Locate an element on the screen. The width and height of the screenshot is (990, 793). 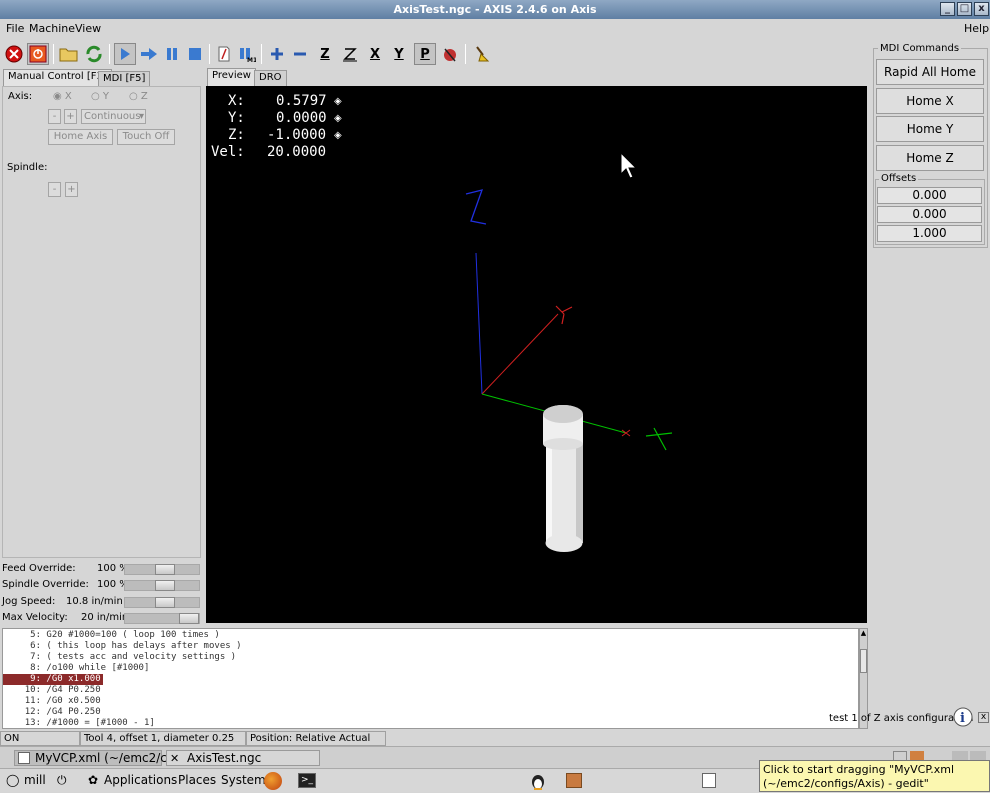
window-titlebar: AxisTest.ngc - AXIS 2.4.6 on Axis _ □ x is located at coordinates (495, 9).